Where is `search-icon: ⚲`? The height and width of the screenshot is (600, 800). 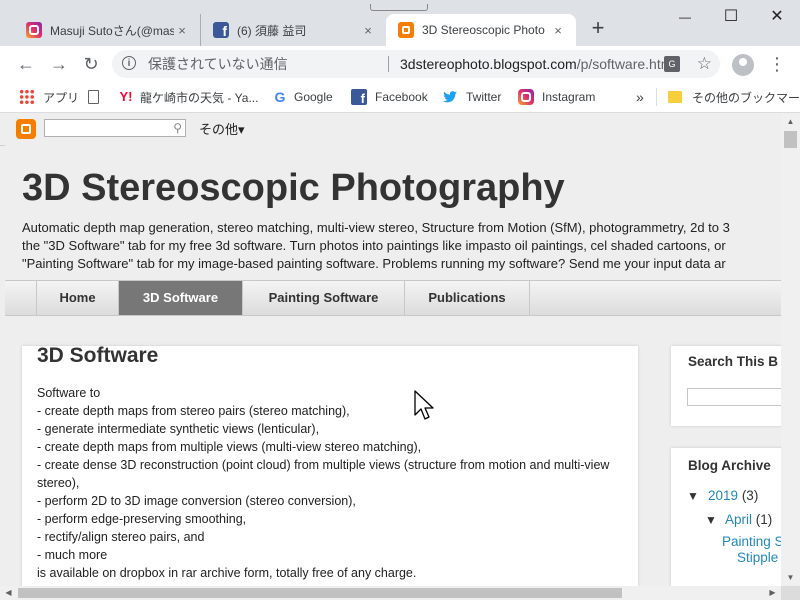
search-icon: ⚲ is located at coordinates (177, 128).